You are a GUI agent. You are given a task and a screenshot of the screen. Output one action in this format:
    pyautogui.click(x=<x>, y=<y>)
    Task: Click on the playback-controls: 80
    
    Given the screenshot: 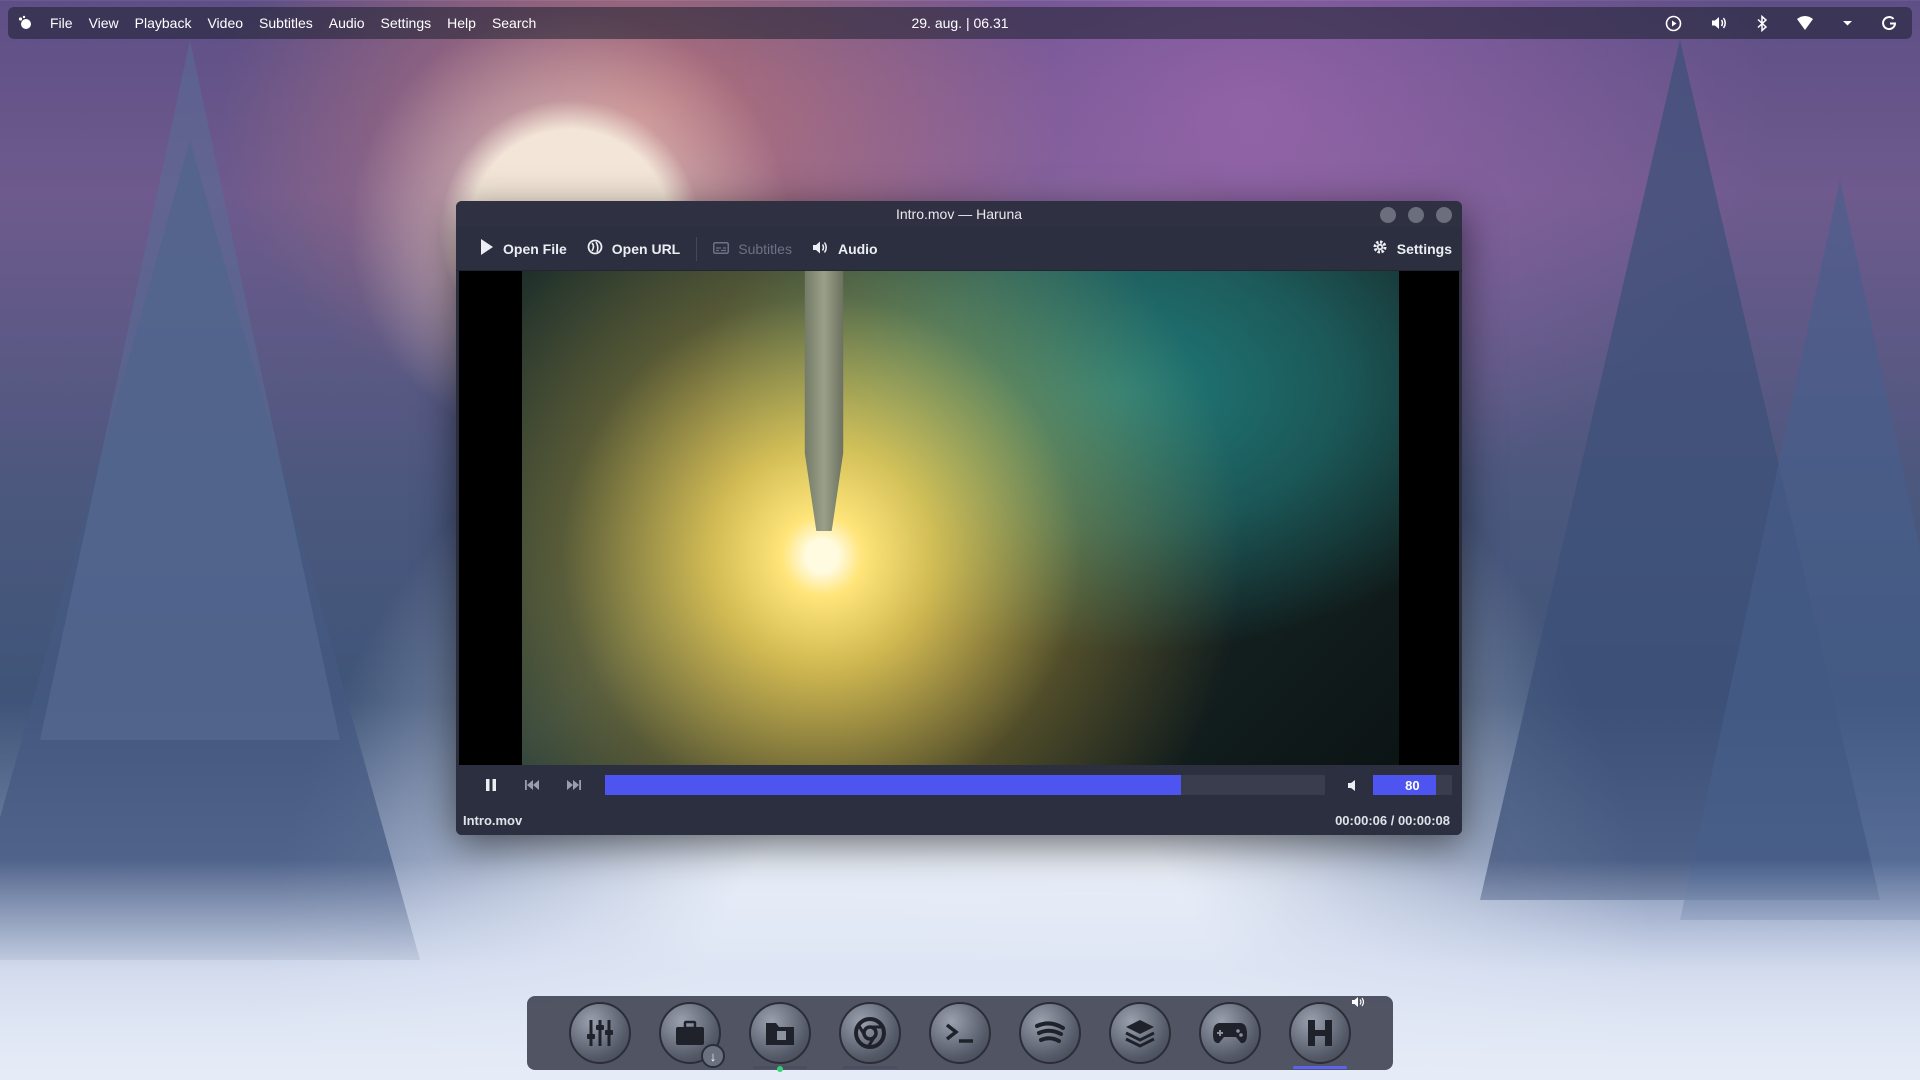 What is the action you would take?
    pyautogui.click(x=959, y=785)
    